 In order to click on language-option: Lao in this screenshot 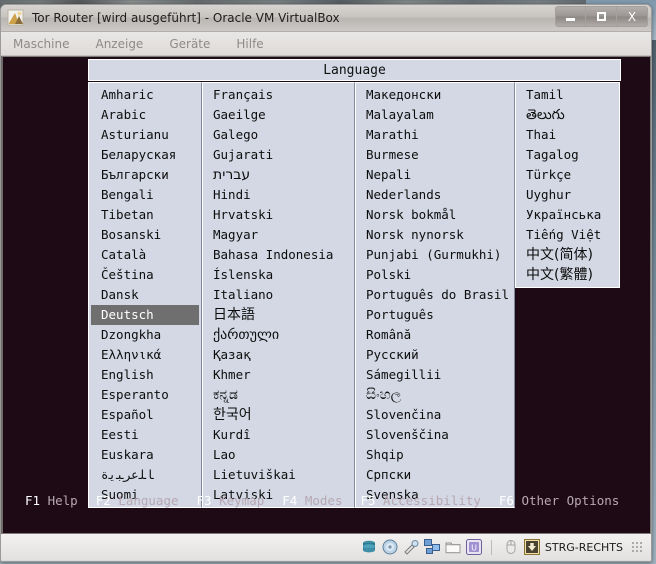, I will do `click(278, 455)`.